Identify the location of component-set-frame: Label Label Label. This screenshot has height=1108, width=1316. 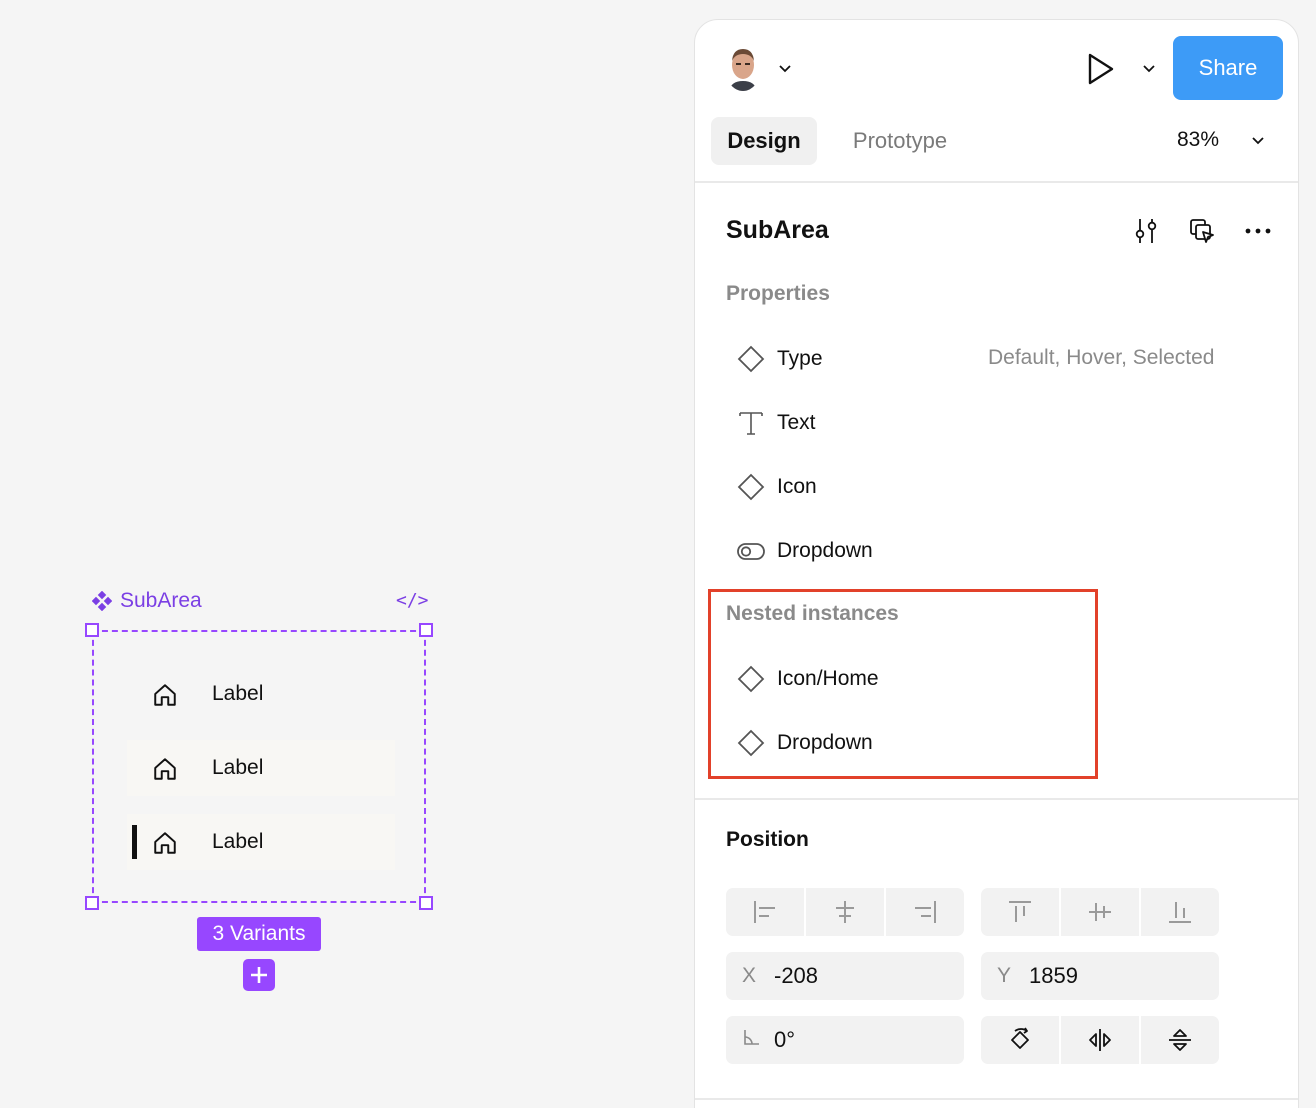
(259, 766).